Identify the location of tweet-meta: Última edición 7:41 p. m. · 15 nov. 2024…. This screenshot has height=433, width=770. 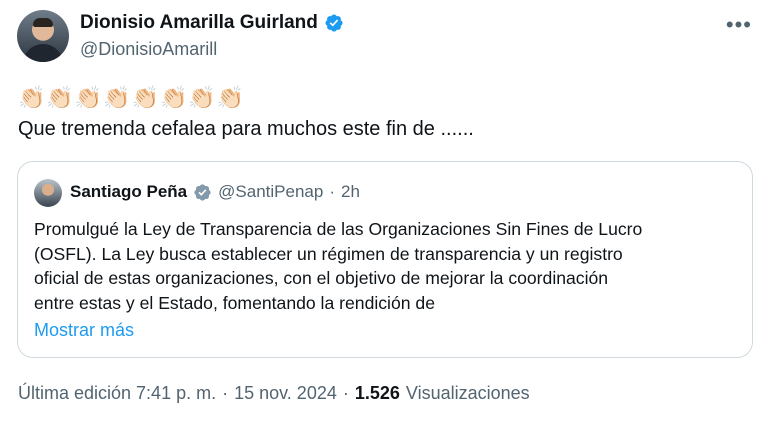
(274, 393).